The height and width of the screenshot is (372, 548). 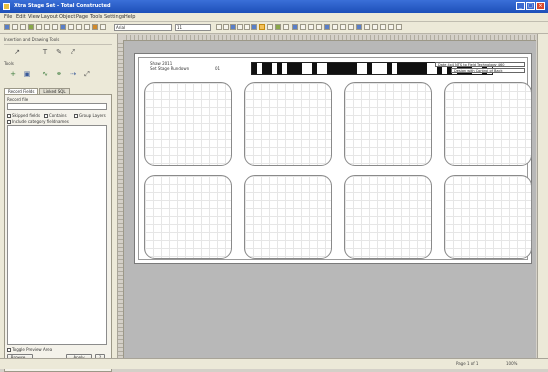 I want to click on barcode-icon, so click(x=335, y=27).